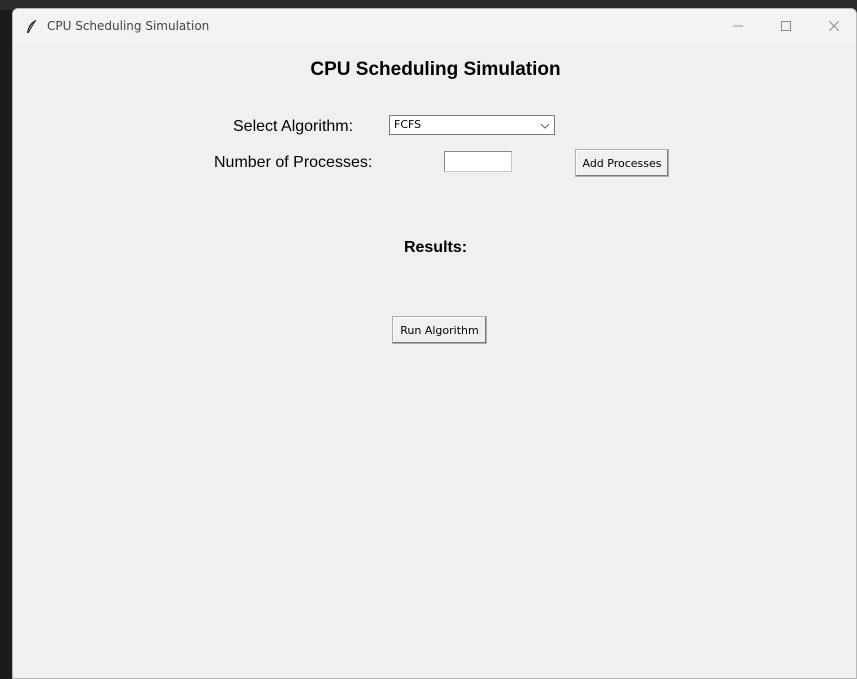 This screenshot has width=857, height=679. I want to click on maximize-icon, so click(786, 25).